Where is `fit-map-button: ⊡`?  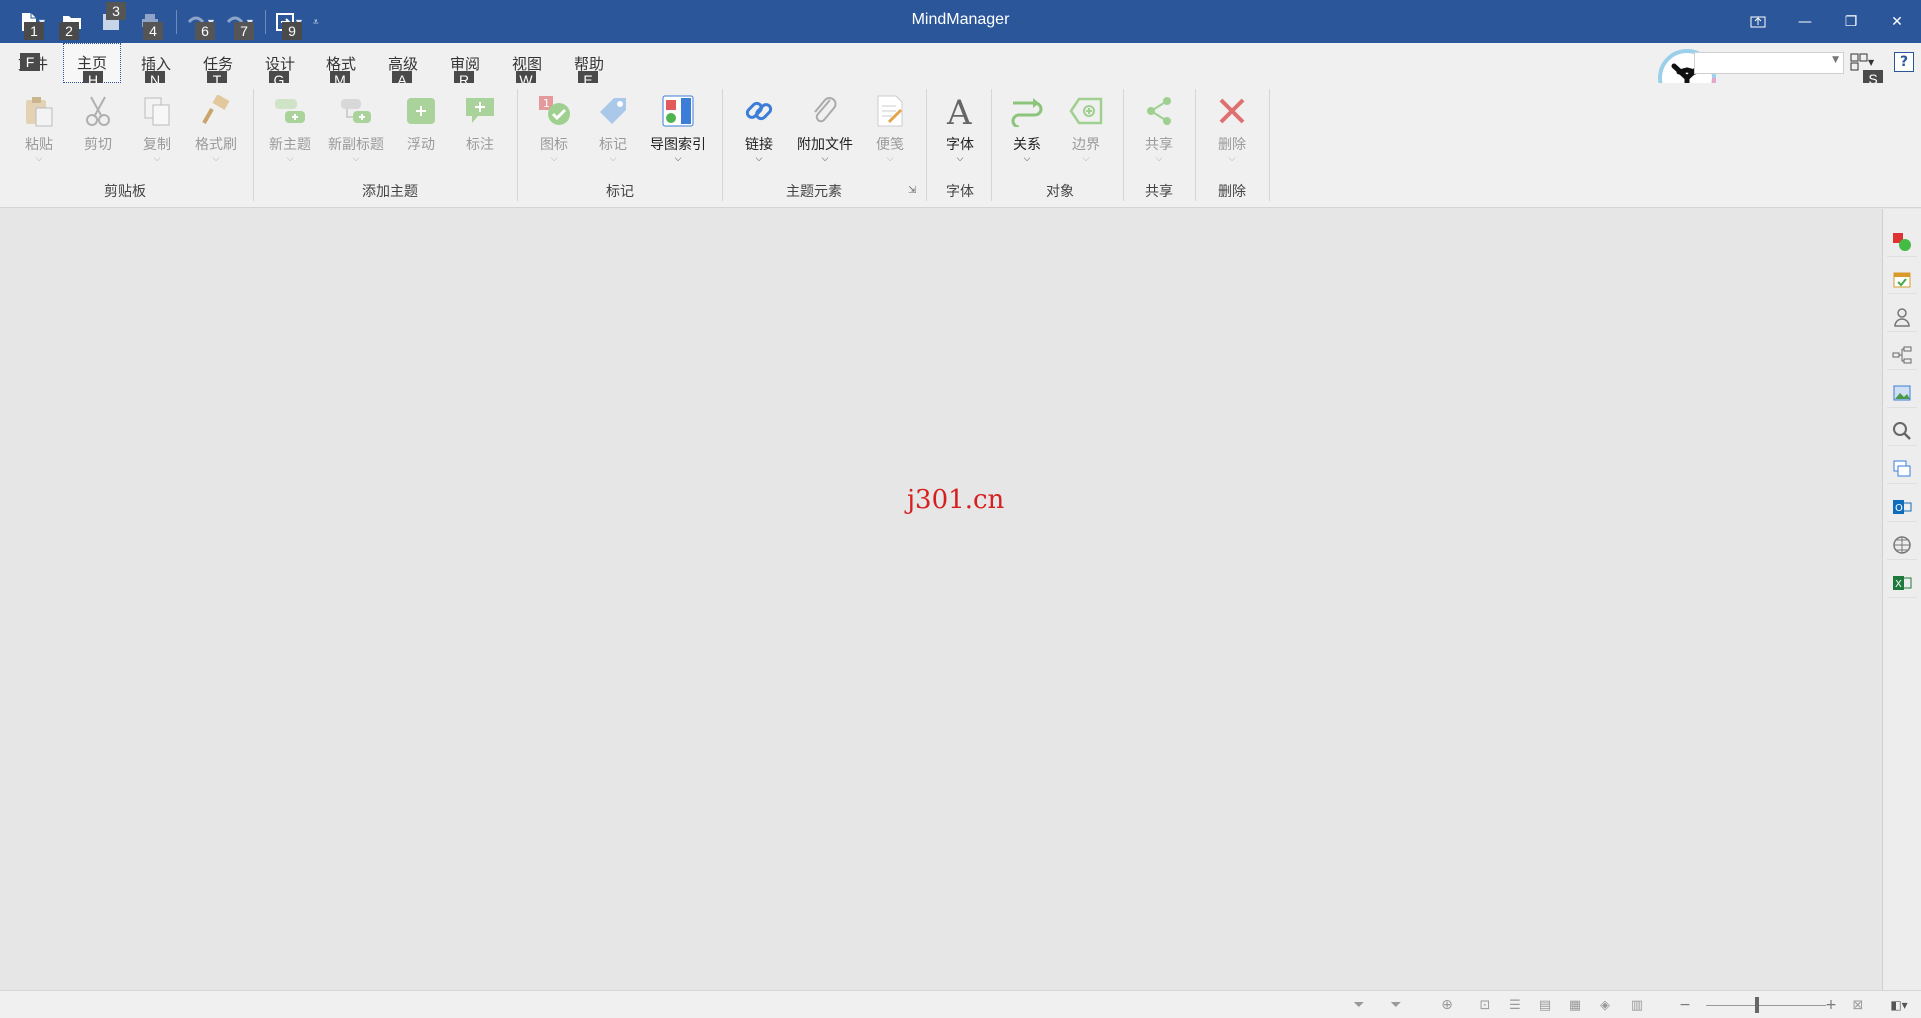
fit-map-button: ⊡ is located at coordinates (1485, 1005).